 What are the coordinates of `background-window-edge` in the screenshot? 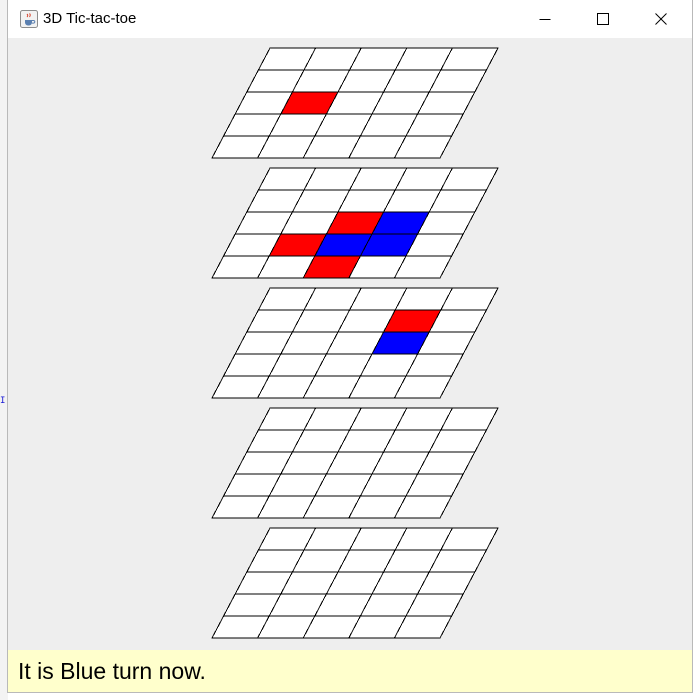 It's located at (4, 350).